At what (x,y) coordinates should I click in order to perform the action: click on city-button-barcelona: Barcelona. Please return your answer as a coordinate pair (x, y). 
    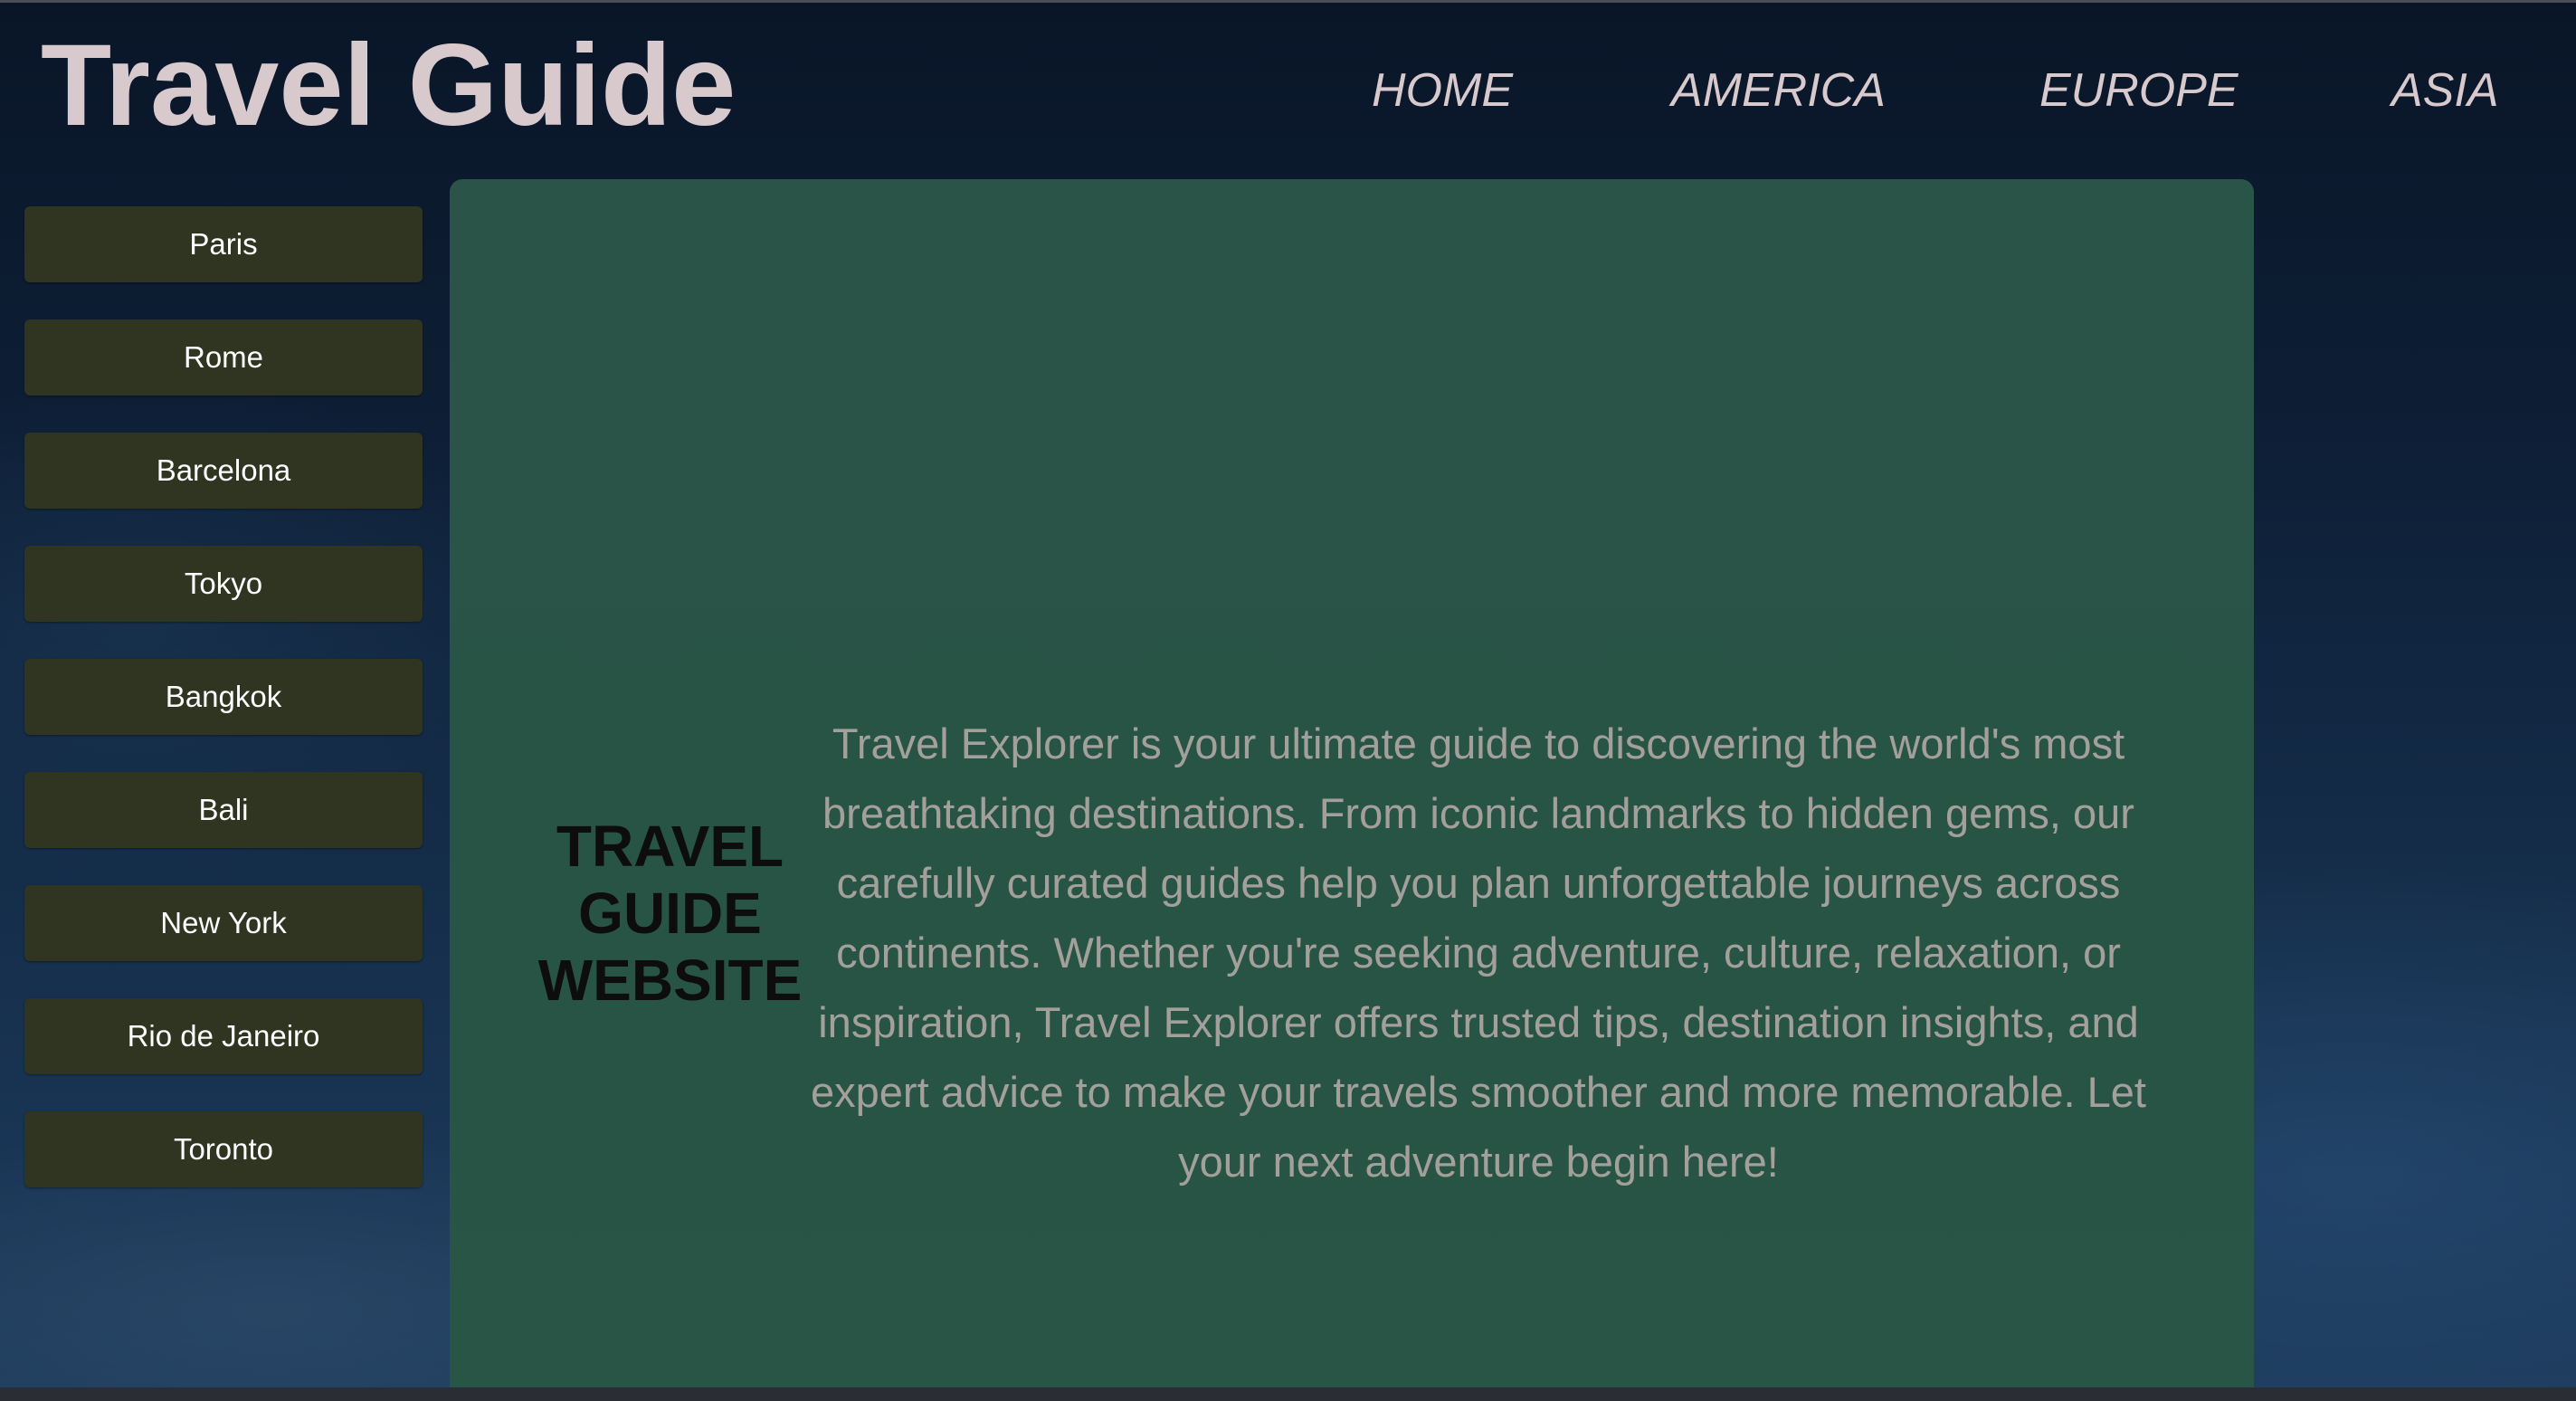
    Looking at the image, I should click on (224, 471).